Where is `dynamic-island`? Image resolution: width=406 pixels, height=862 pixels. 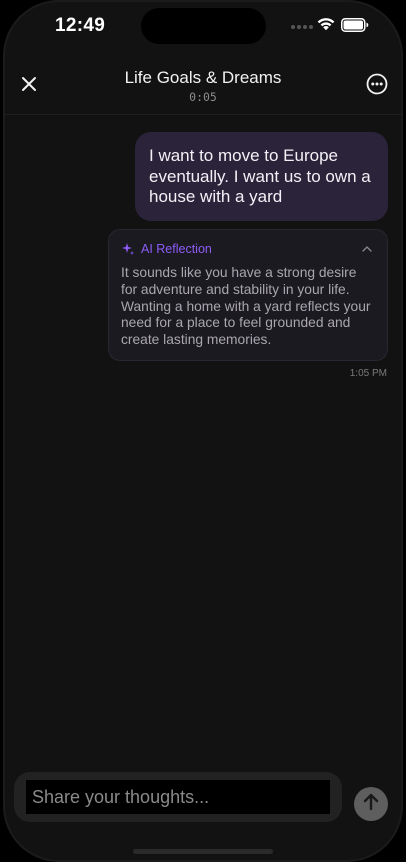 dynamic-island is located at coordinates (203, 26).